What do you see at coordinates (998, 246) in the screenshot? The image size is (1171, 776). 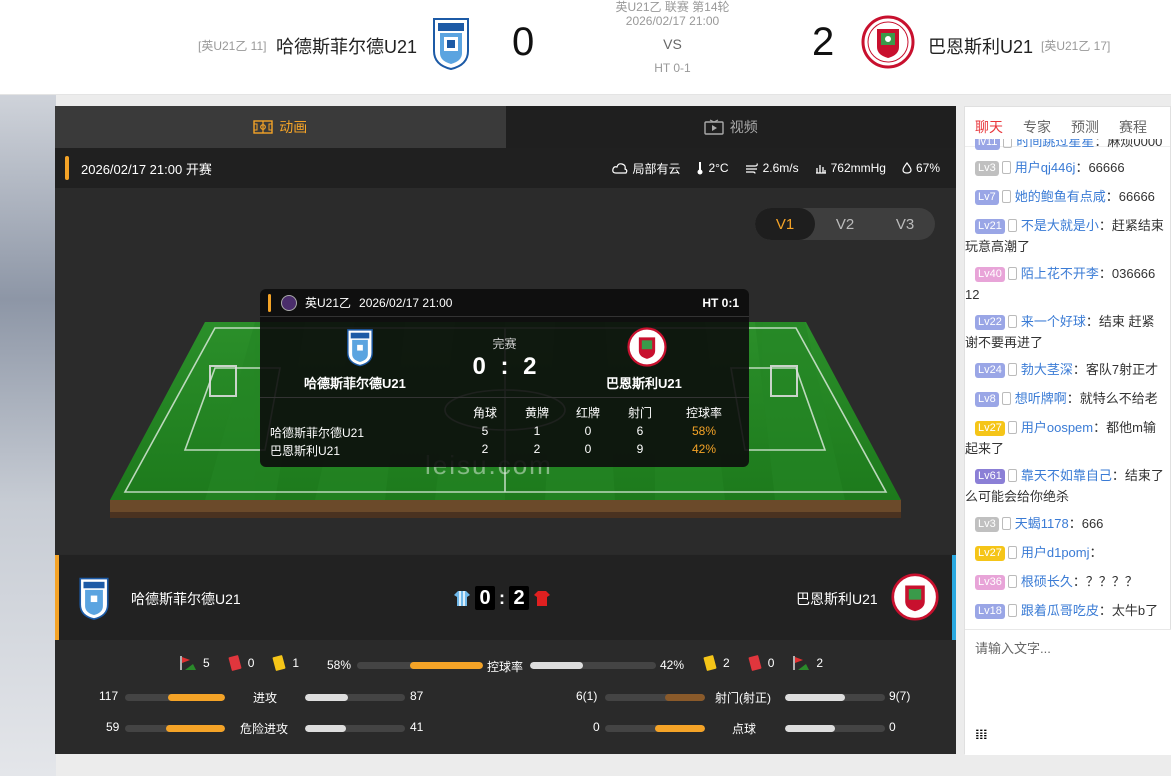 I see `chat-text-continued: 玩意高潮了` at bounding box center [998, 246].